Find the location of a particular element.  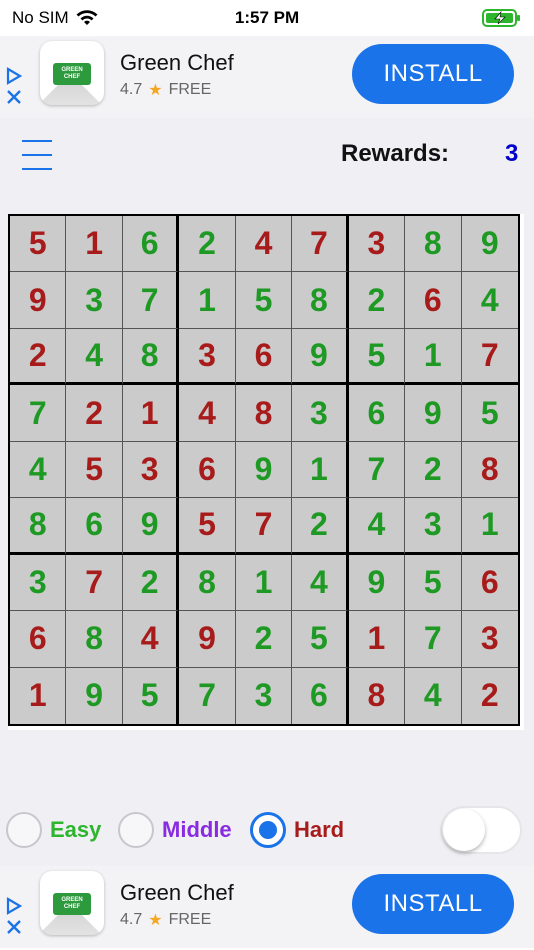

difficulty-label: Middle is located at coordinates (197, 830).